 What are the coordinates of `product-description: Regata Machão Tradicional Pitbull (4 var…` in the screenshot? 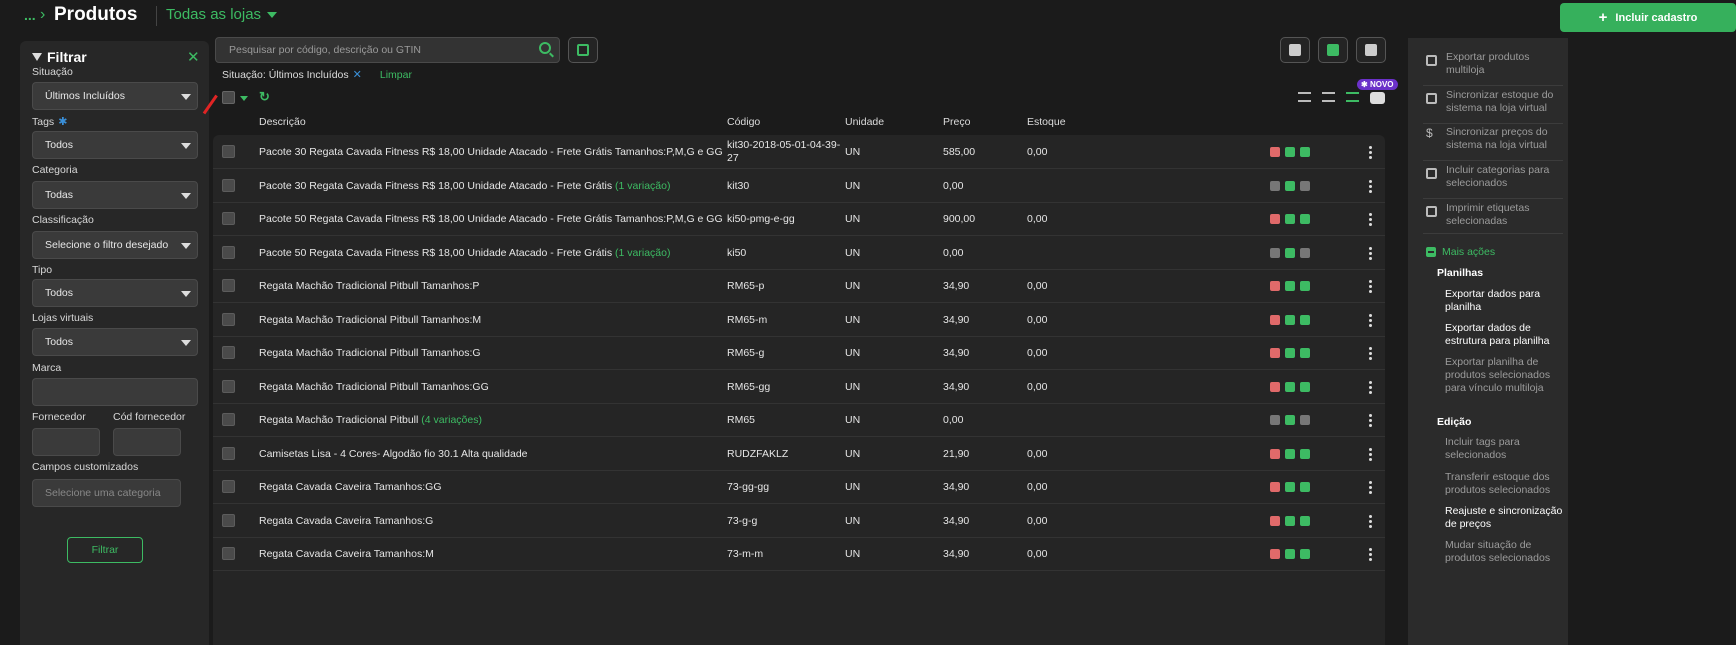 It's located at (370, 420).